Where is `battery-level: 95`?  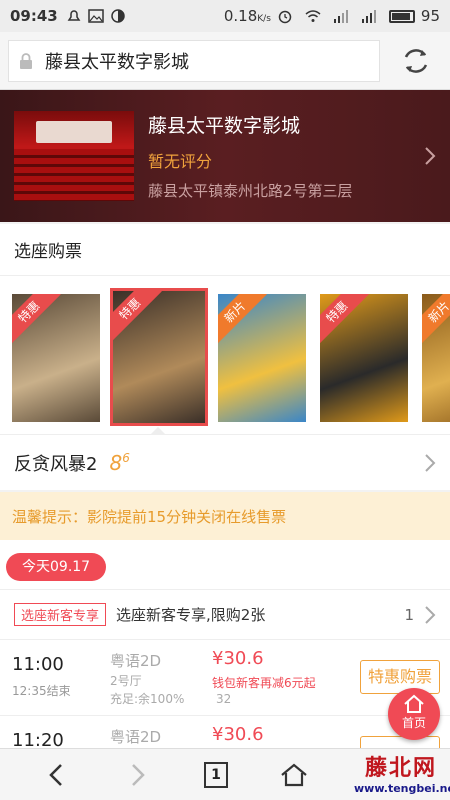 battery-level: 95 is located at coordinates (430, 16).